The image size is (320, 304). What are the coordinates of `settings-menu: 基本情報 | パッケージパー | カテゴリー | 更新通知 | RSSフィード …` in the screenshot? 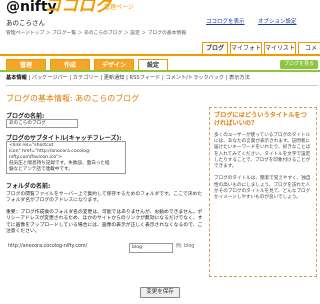 It's located at (128, 78).